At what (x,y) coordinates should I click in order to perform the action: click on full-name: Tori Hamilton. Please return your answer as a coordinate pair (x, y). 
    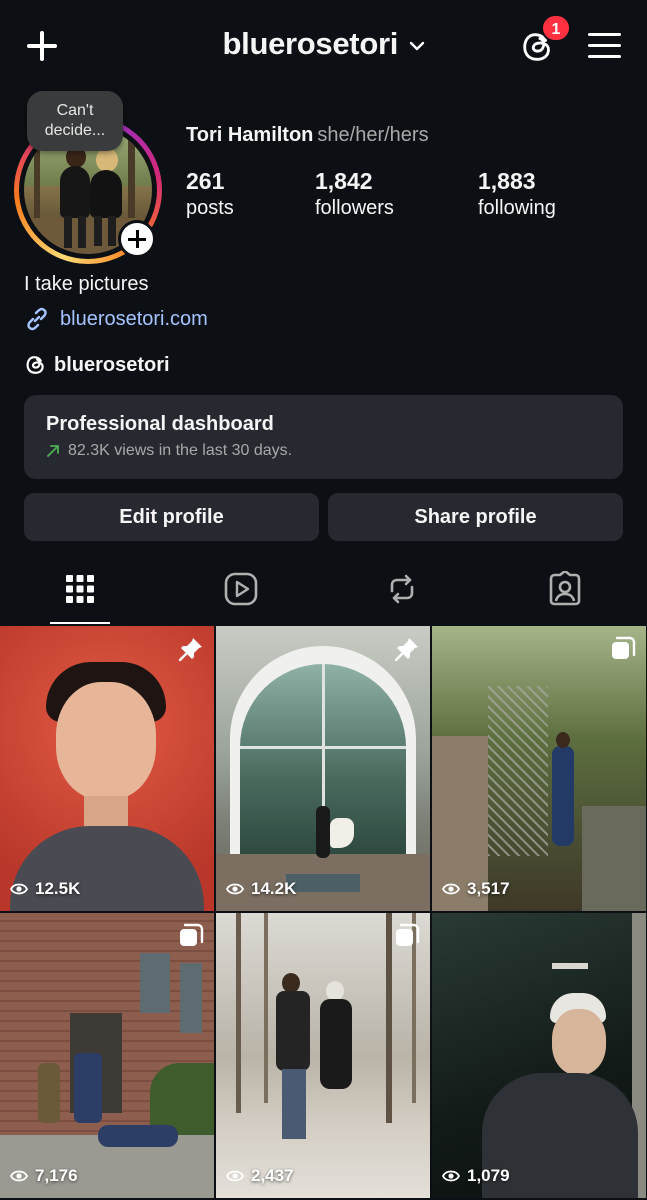
    Looking at the image, I should click on (250, 135).